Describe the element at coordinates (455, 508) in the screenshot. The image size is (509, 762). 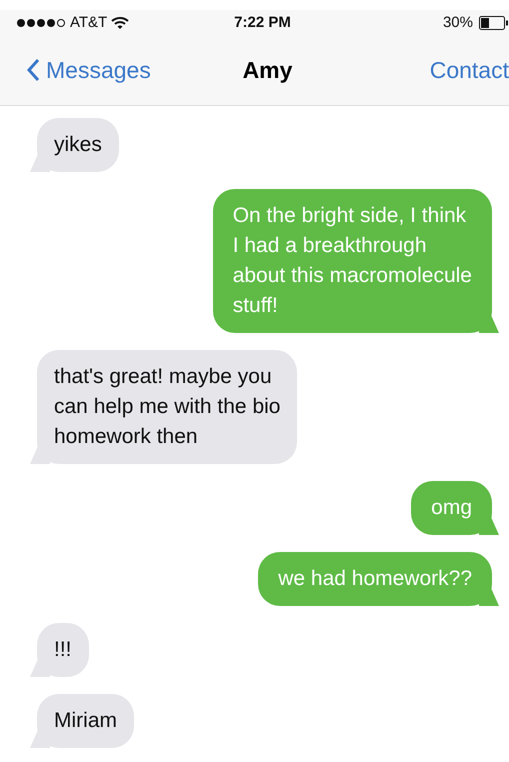
I see `message-bubble: omg` at that location.